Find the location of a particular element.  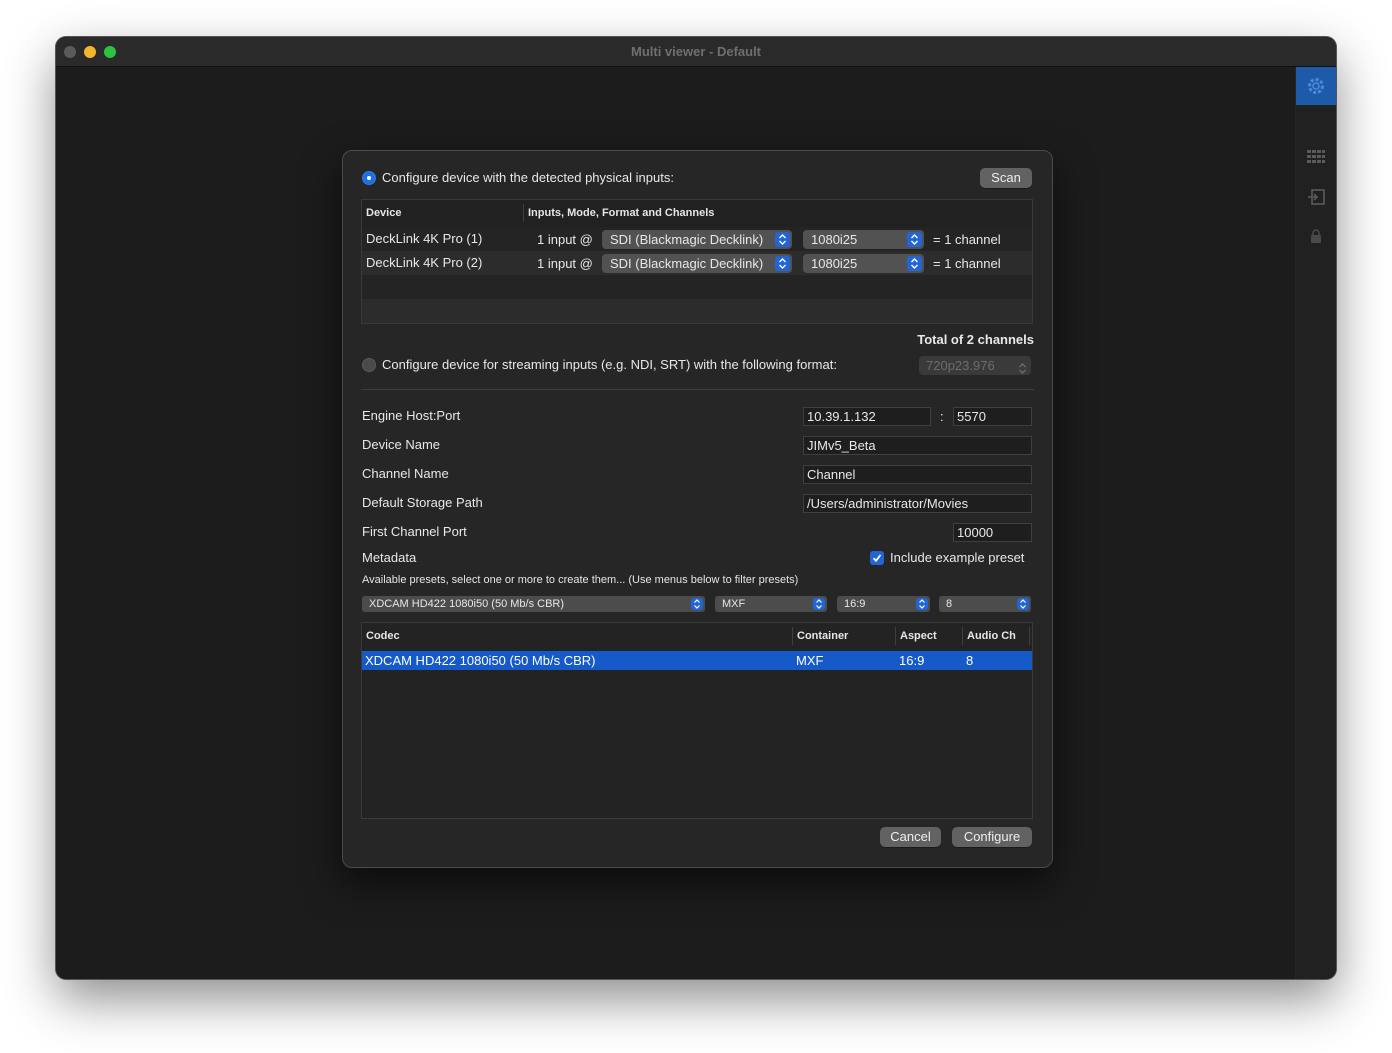

device-name-cell: DeckLink 4K Pro (1) is located at coordinates (424, 238).